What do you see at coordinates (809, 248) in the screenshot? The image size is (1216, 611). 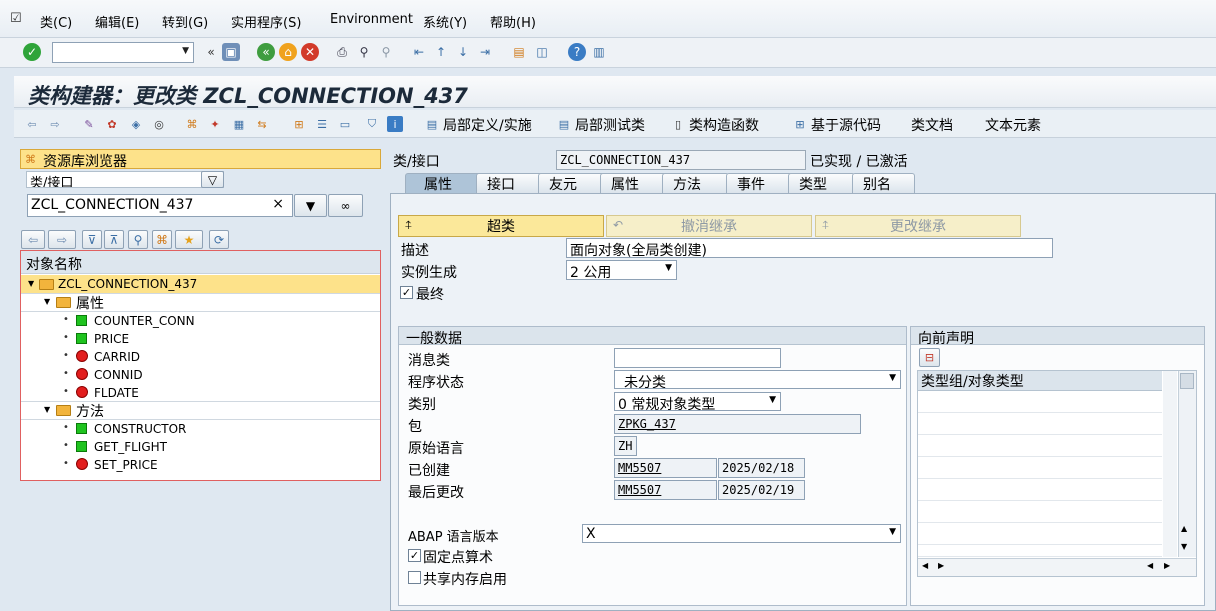 I see `description-input: 面向对象(全局类创建)` at bounding box center [809, 248].